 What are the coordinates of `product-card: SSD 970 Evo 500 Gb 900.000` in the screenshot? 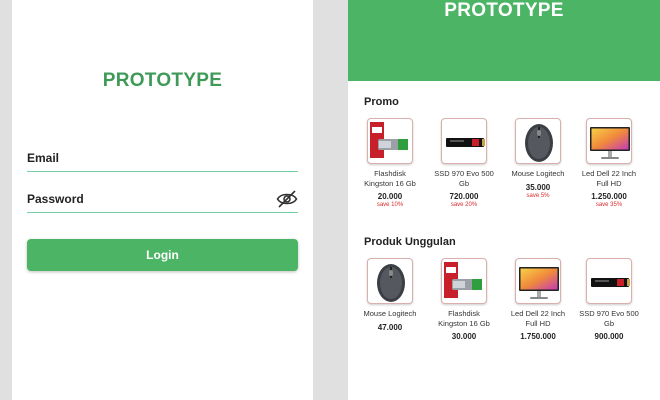 It's located at (609, 299).